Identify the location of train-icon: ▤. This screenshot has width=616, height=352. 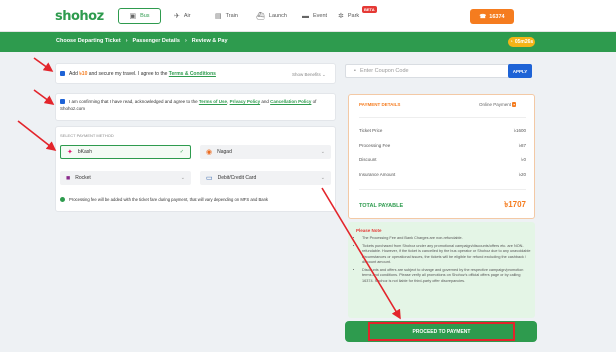
(218, 16).